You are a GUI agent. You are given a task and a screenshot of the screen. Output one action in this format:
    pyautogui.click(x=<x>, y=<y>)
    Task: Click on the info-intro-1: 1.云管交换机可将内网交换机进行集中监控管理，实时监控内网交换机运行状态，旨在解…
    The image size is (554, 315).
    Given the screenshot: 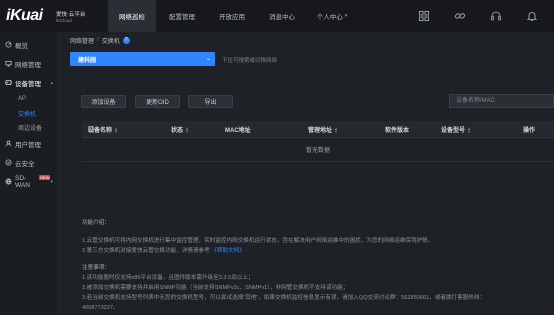 What is the action you would take?
    pyautogui.click(x=258, y=240)
    